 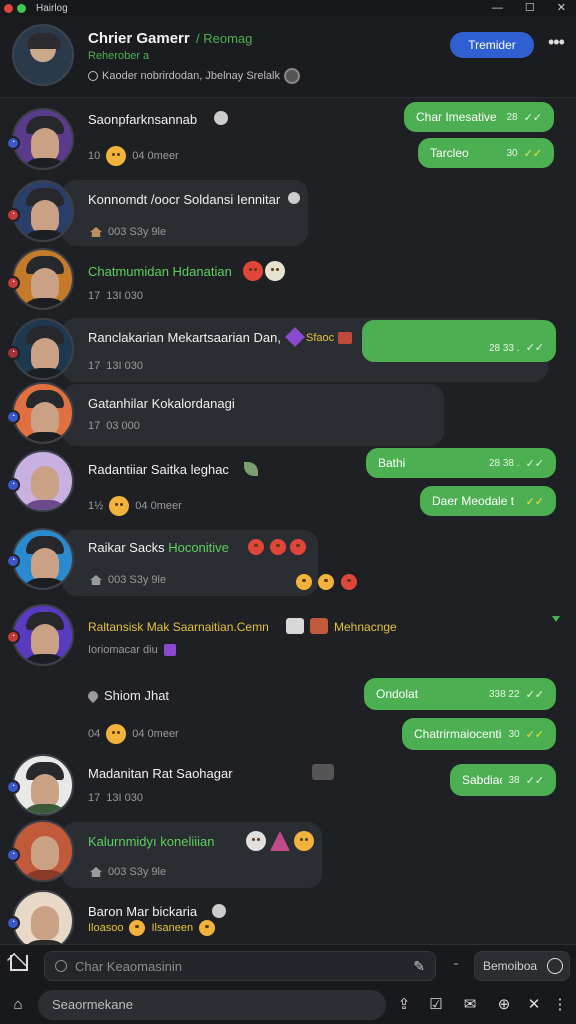 I want to click on gem-icon, so click(x=169, y=650).